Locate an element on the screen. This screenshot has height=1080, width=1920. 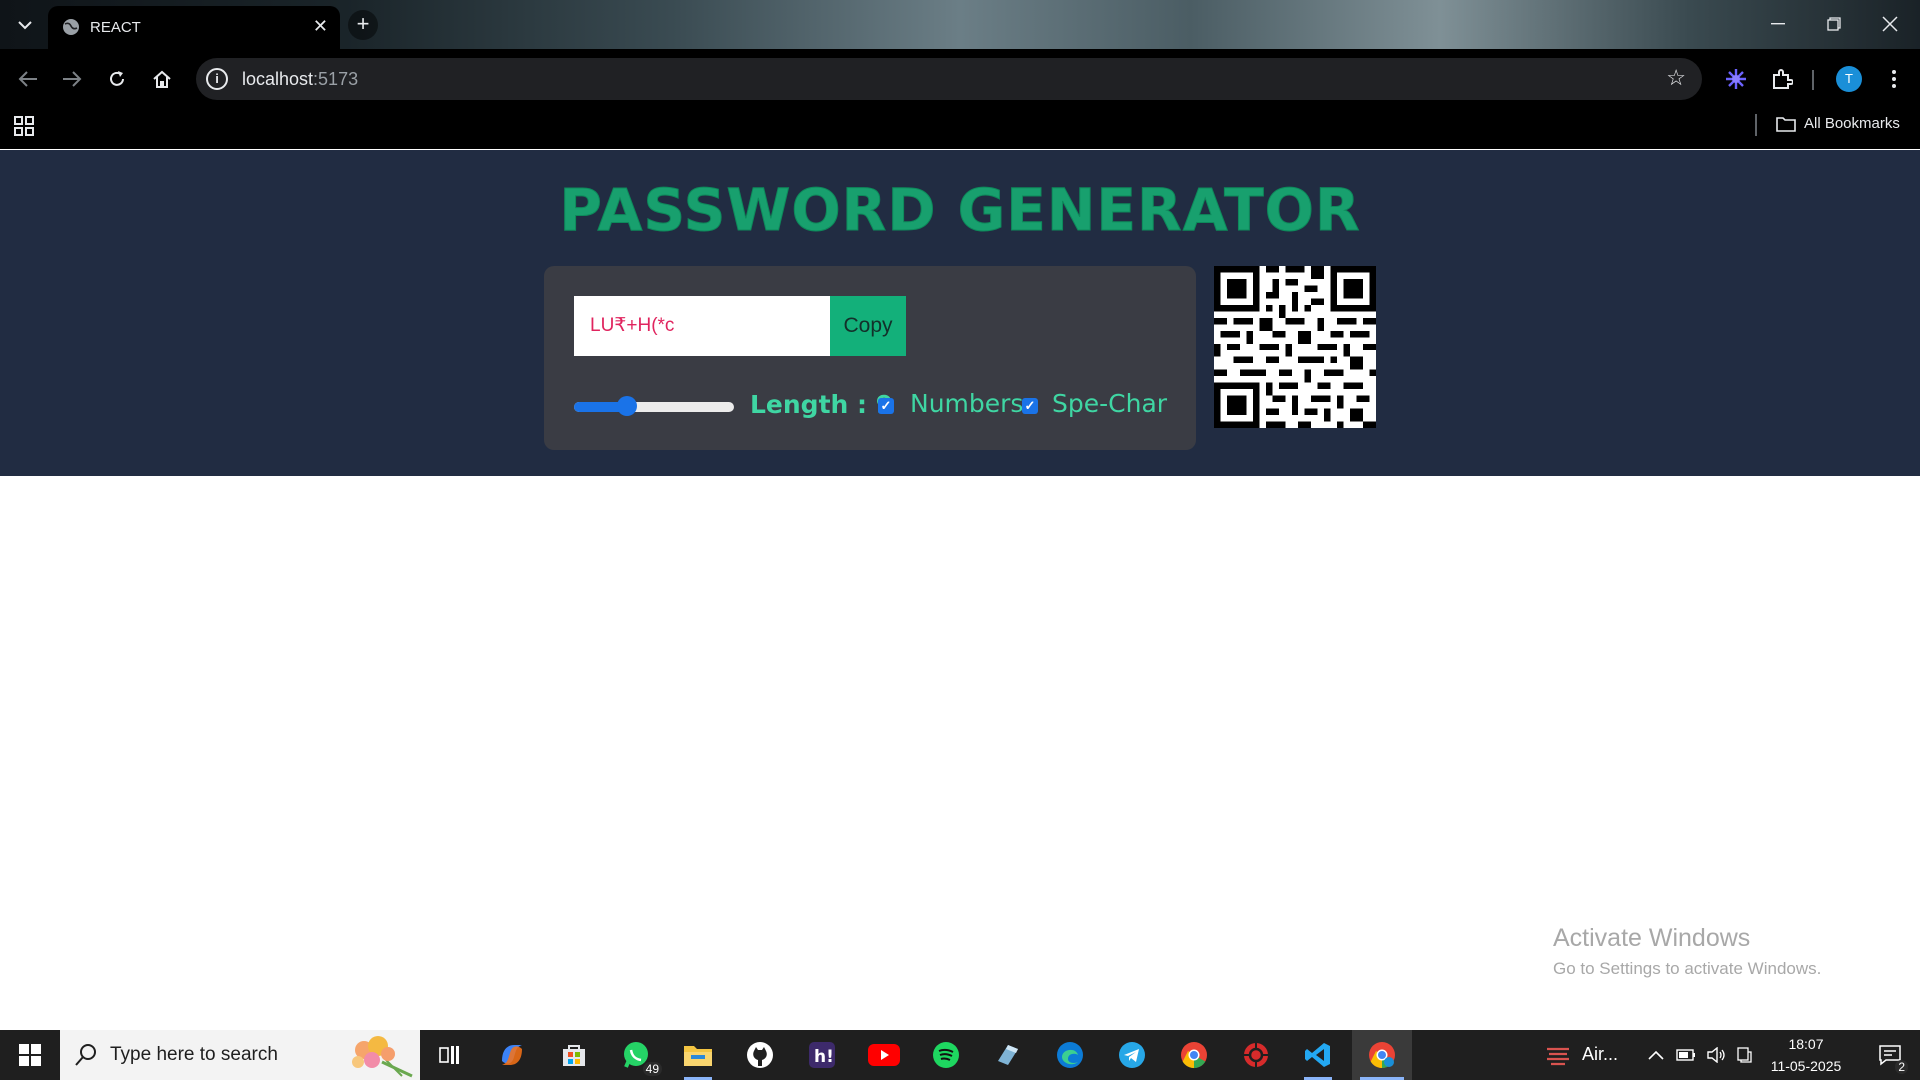
search-icon is located at coordinates (85, 1055).